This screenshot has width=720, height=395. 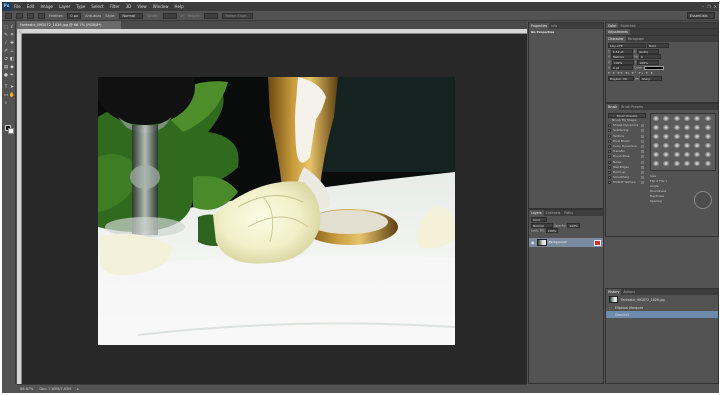 I want to click on menu-edit: Edit, so click(x=31, y=6).